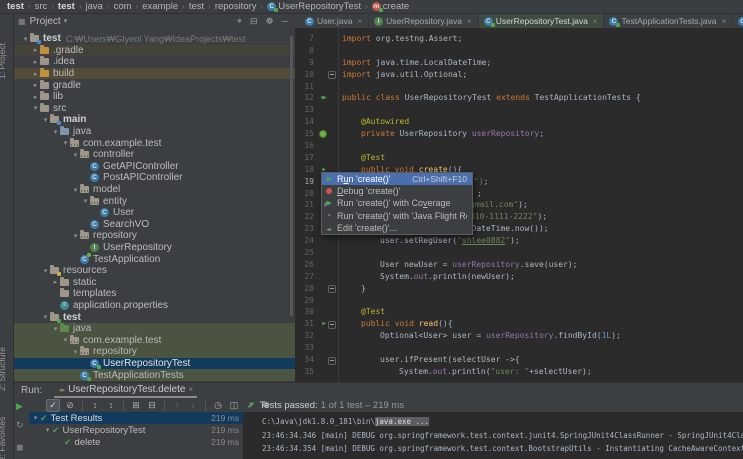 The height and width of the screenshot is (459, 743). Describe the element at coordinates (193, 405) in the screenshot. I see `next-failed-icon: ↓` at that location.